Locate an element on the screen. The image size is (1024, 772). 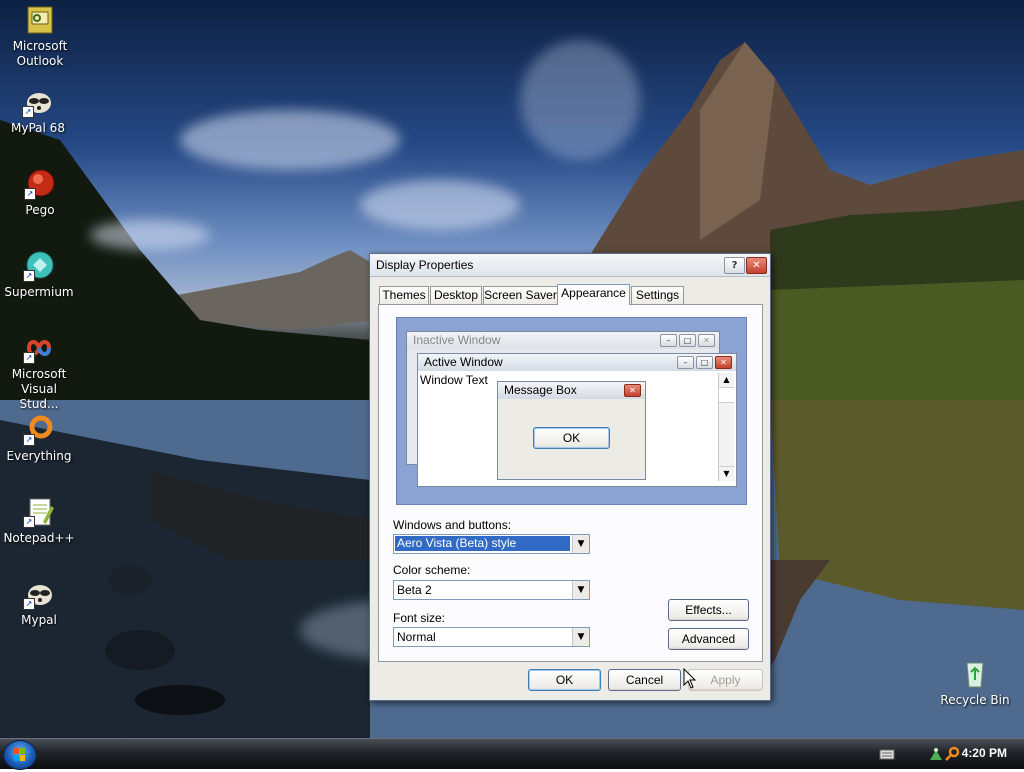
start-button is located at coordinates (20, 755).